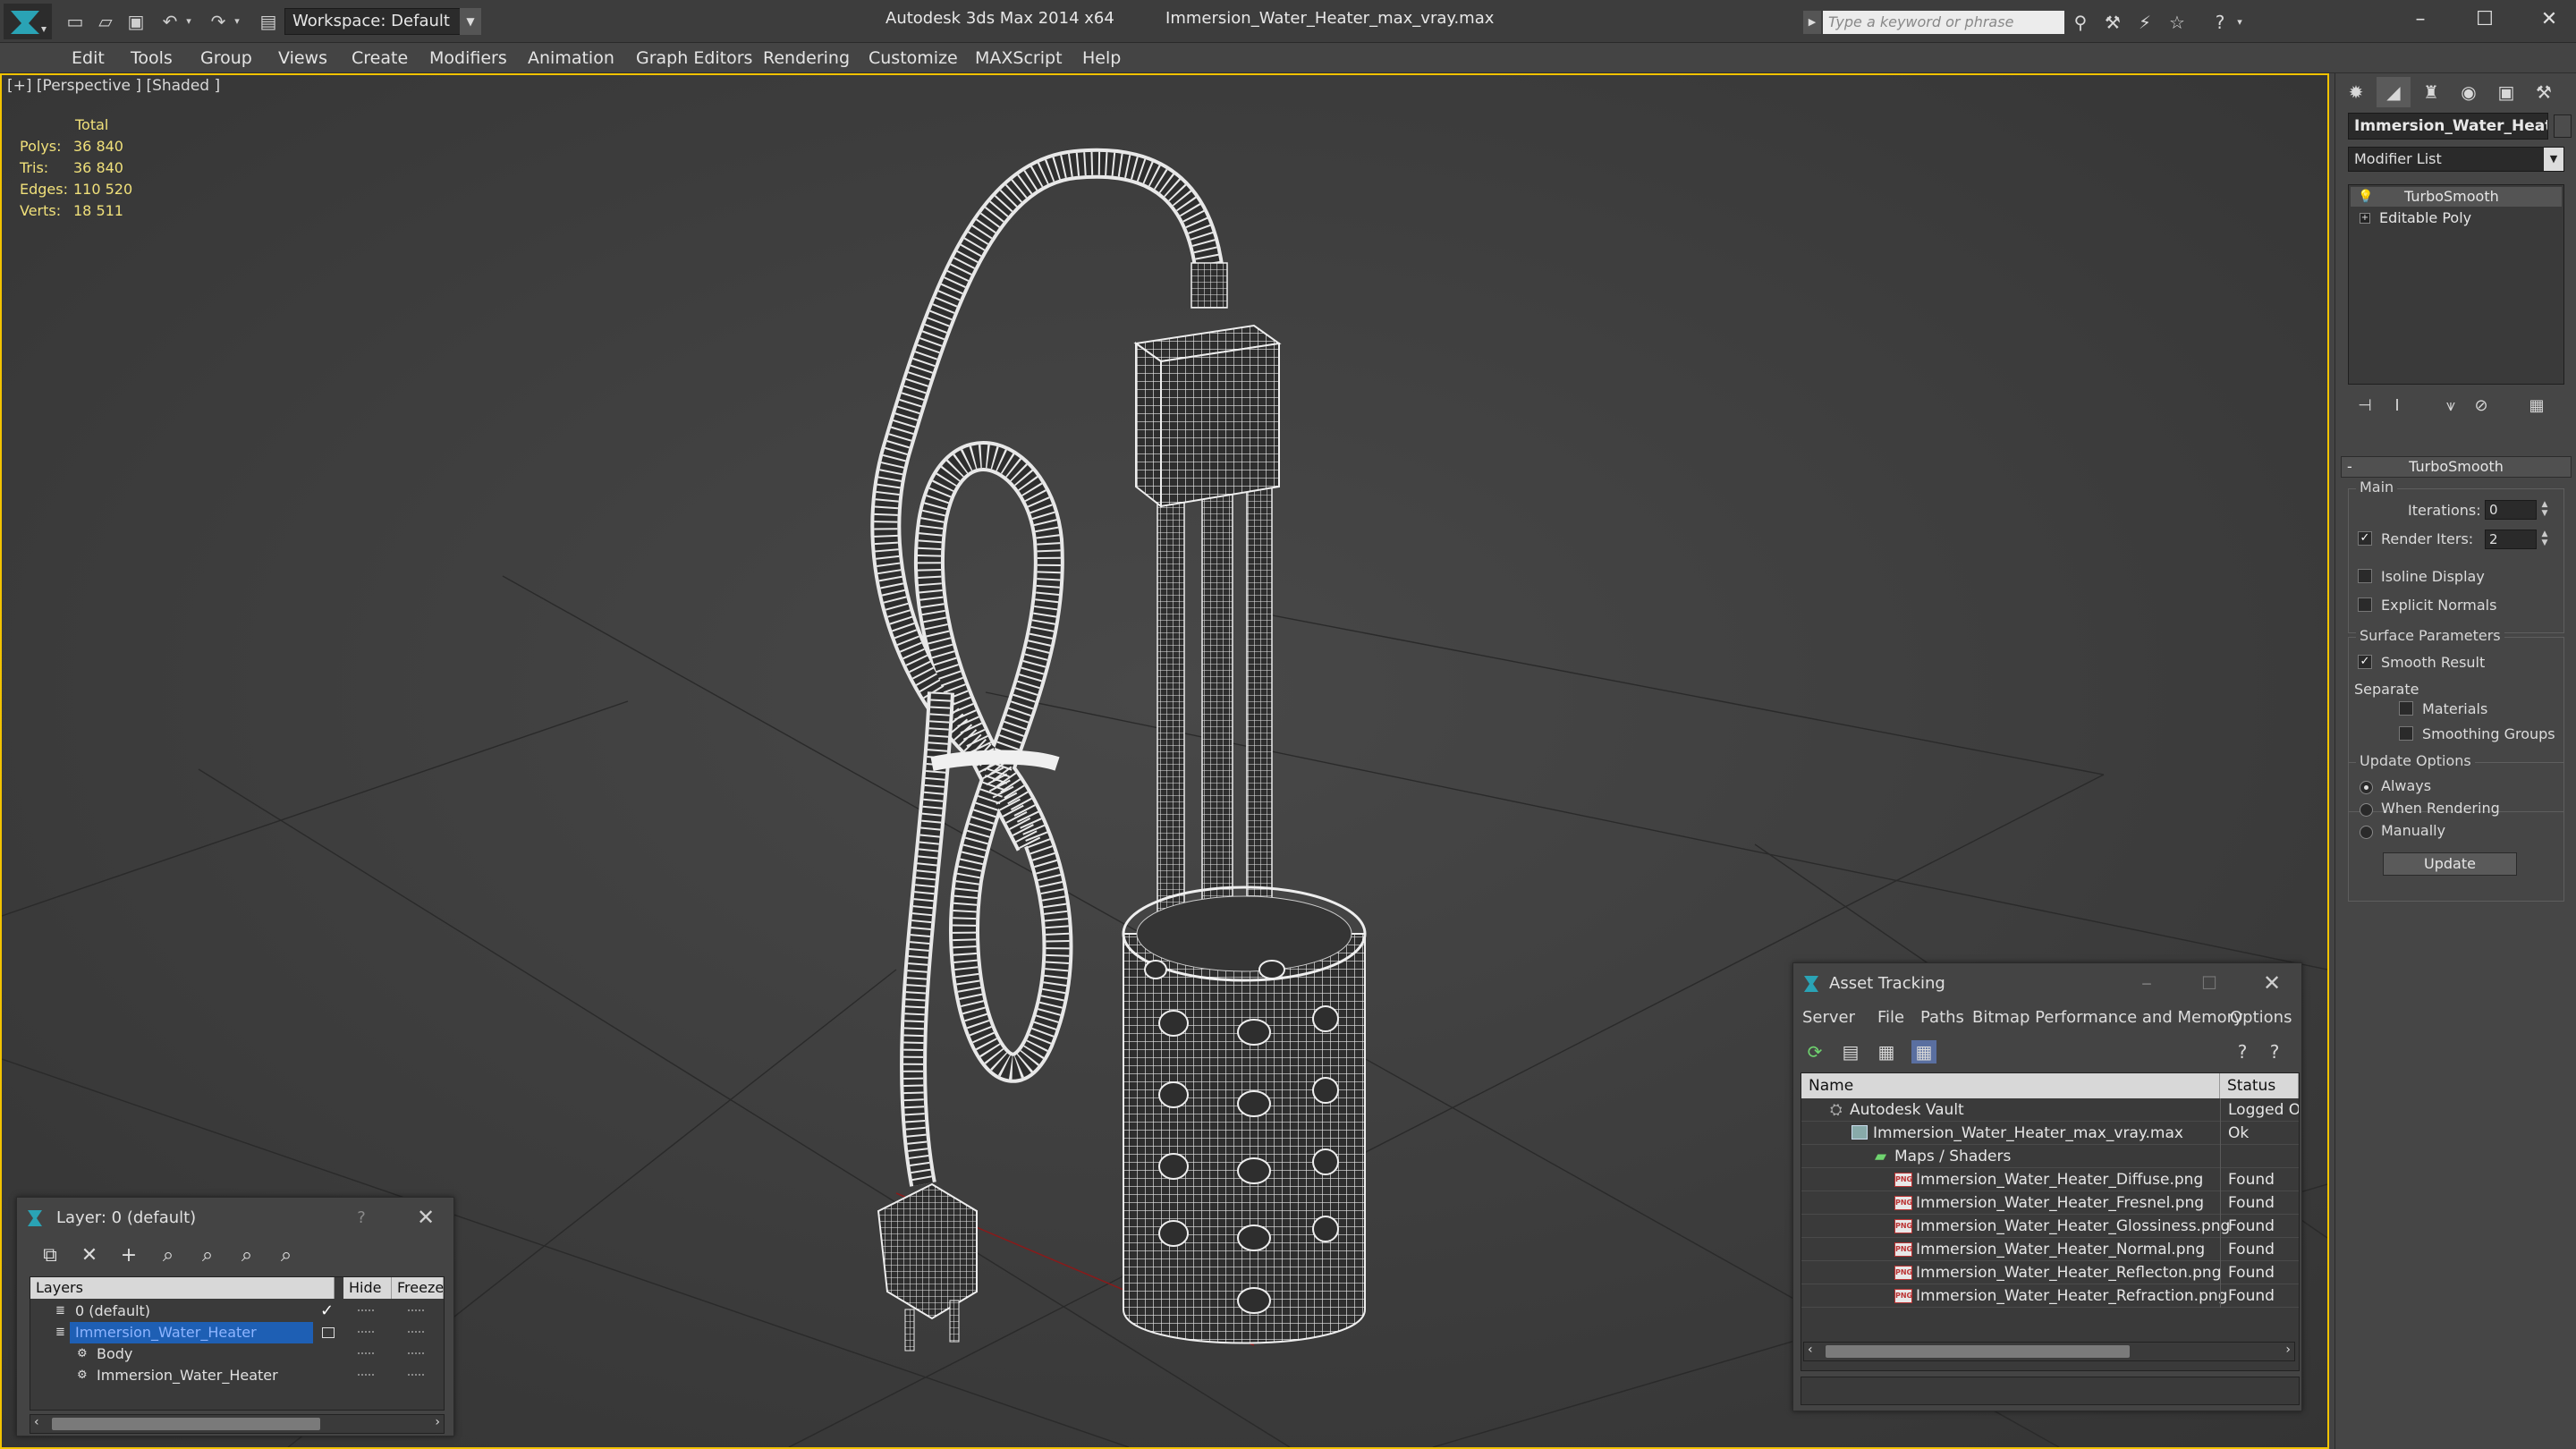  What do you see at coordinates (2365, 604) in the screenshot?
I see `explicit-normals-checkbox` at bounding box center [2365, 604].